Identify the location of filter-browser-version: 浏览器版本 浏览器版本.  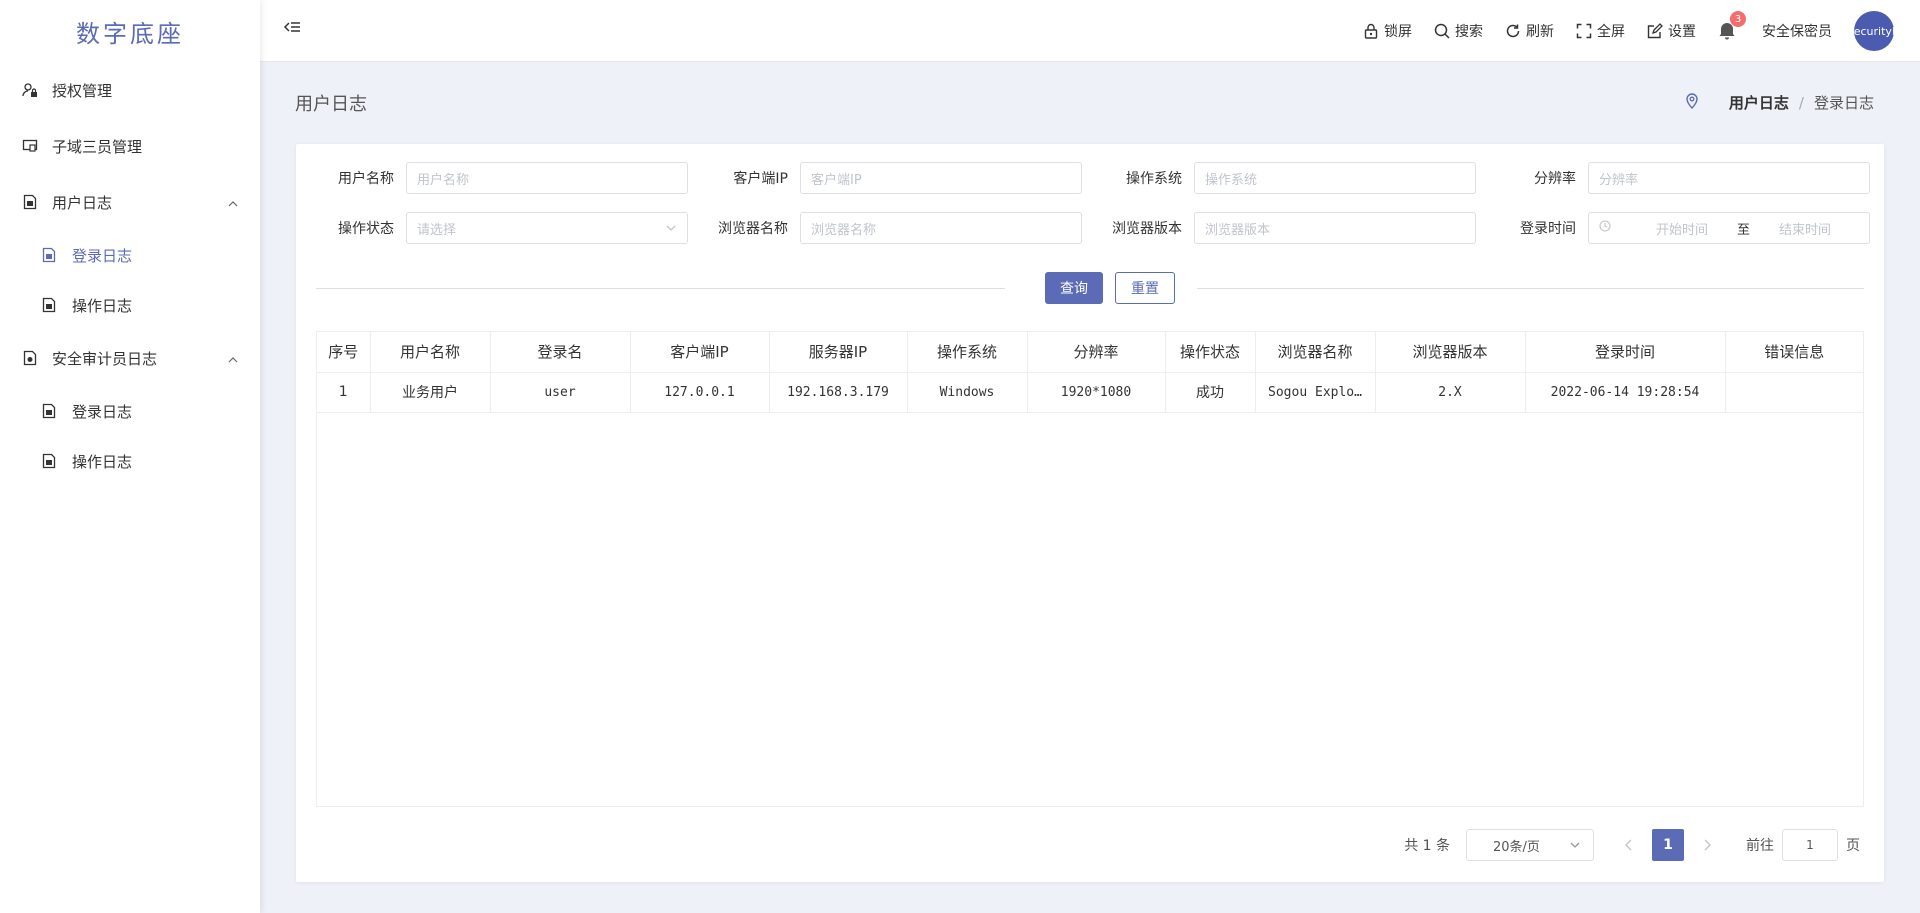
(1301, 228).